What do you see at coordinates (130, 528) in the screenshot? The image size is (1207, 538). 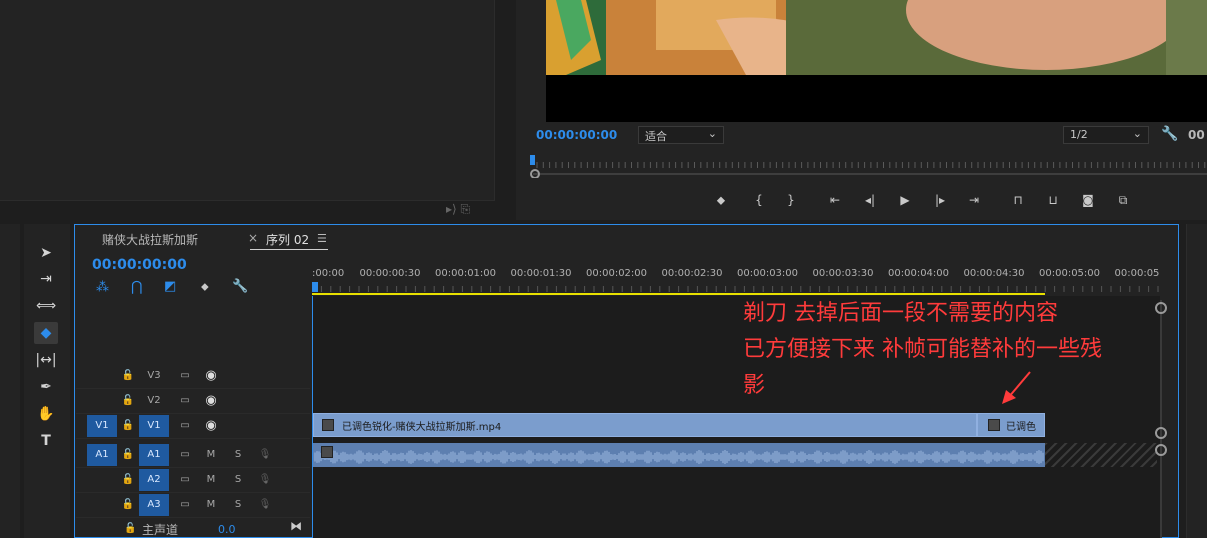 I see `master-lock-icon: 🔓` at bounding box center [130, 528].